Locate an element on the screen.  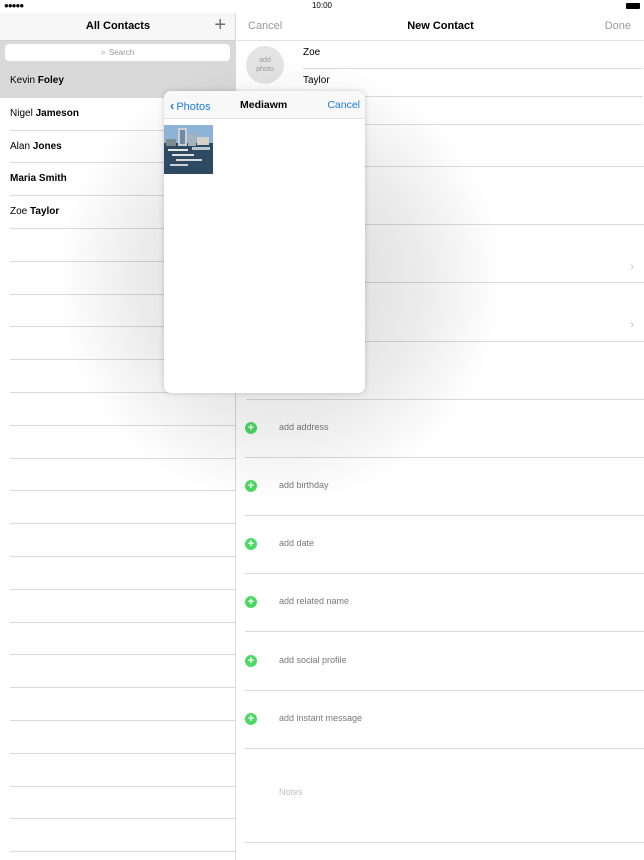
first-name-field: Zoe is located at coordinates (473, 55).